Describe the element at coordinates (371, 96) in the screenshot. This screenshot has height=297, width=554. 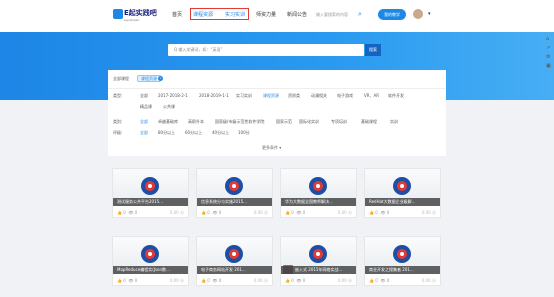
I see `filter-type-option: VR、AR` at that location.